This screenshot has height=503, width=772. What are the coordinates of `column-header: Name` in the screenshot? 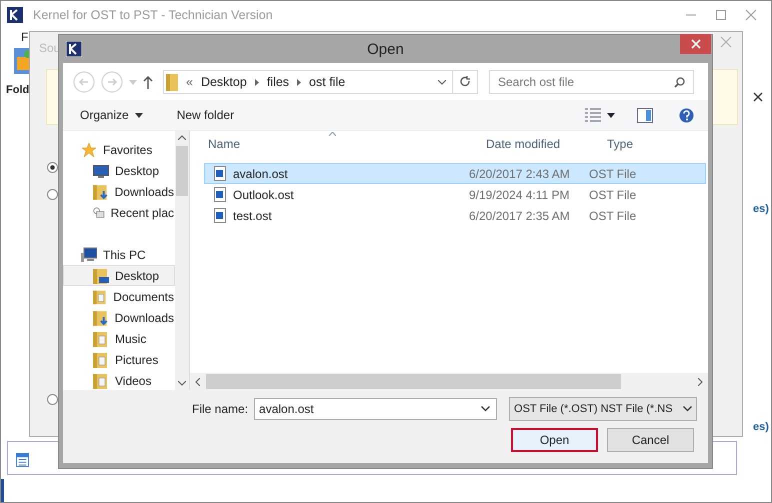 It's located at (329, 144).